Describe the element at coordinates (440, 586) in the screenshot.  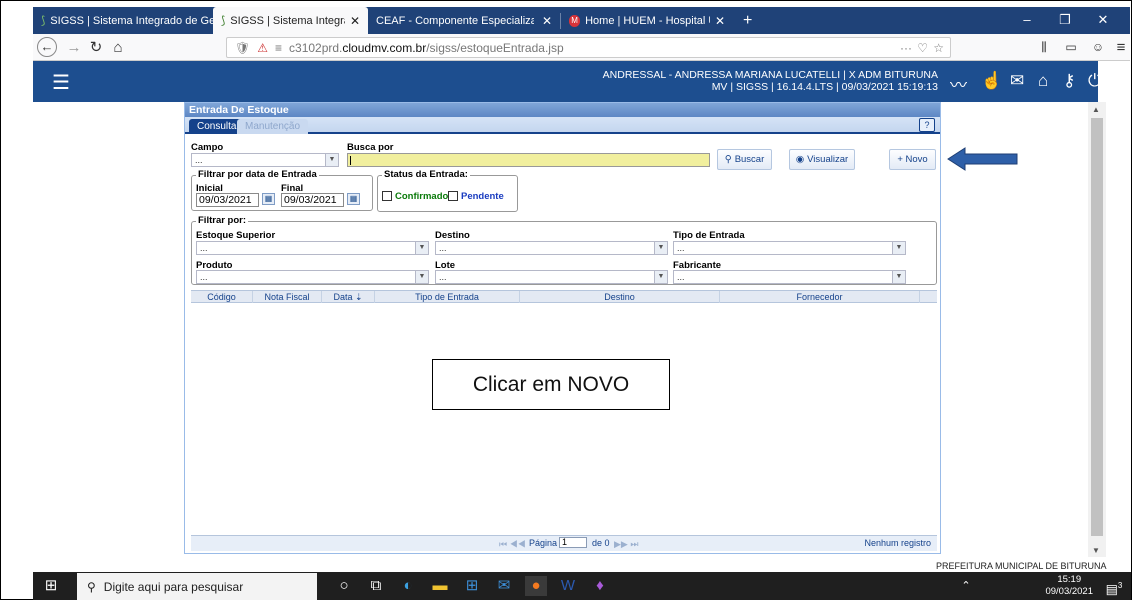
I see `file-explorer-icon: ▬` at that location.